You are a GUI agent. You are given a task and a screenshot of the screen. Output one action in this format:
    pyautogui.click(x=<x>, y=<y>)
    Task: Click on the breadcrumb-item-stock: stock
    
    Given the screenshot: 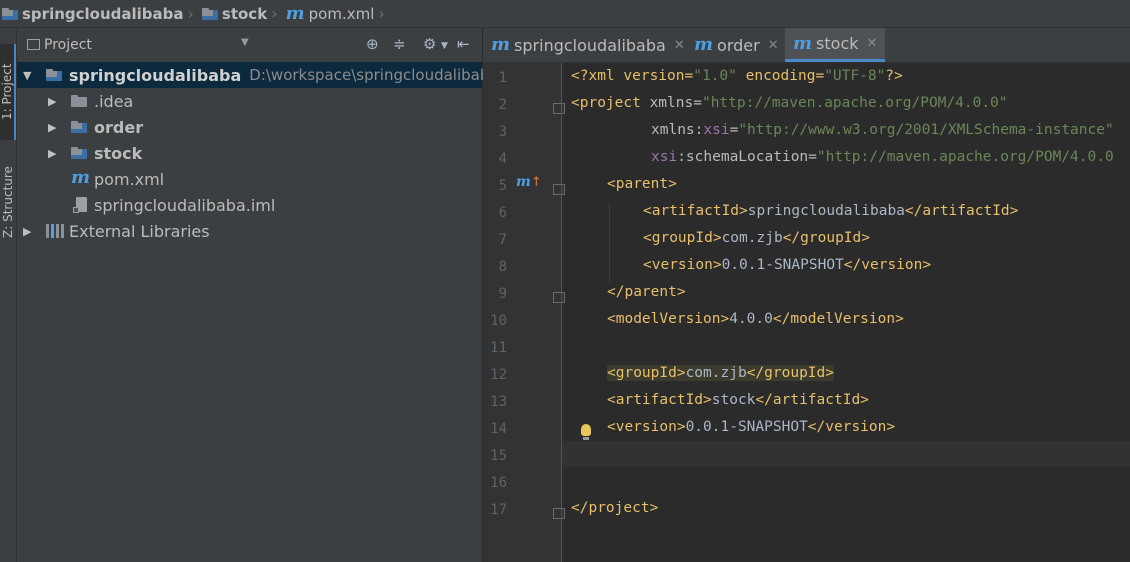 What is the action you would take?
    pyautogui.click(x=233, y=14)
    